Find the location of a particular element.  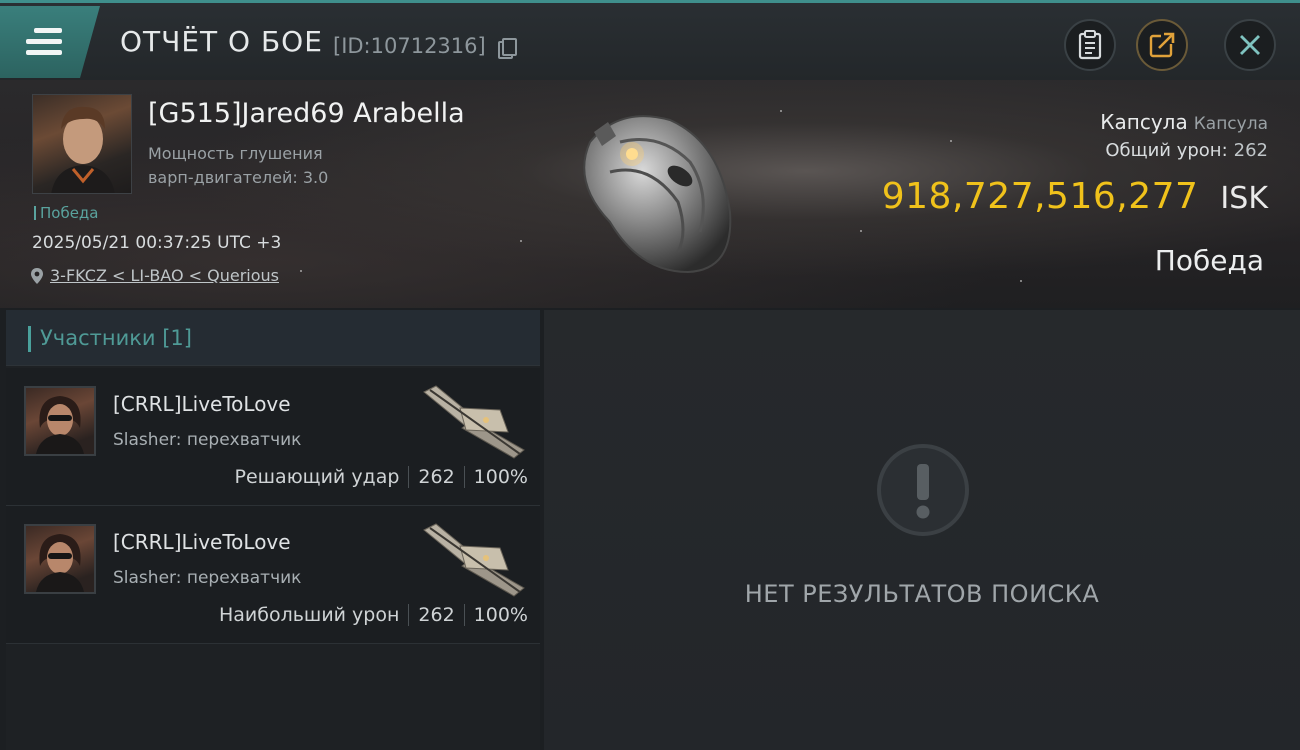

victory-tag: Победа is located at coordinates (66, 213).